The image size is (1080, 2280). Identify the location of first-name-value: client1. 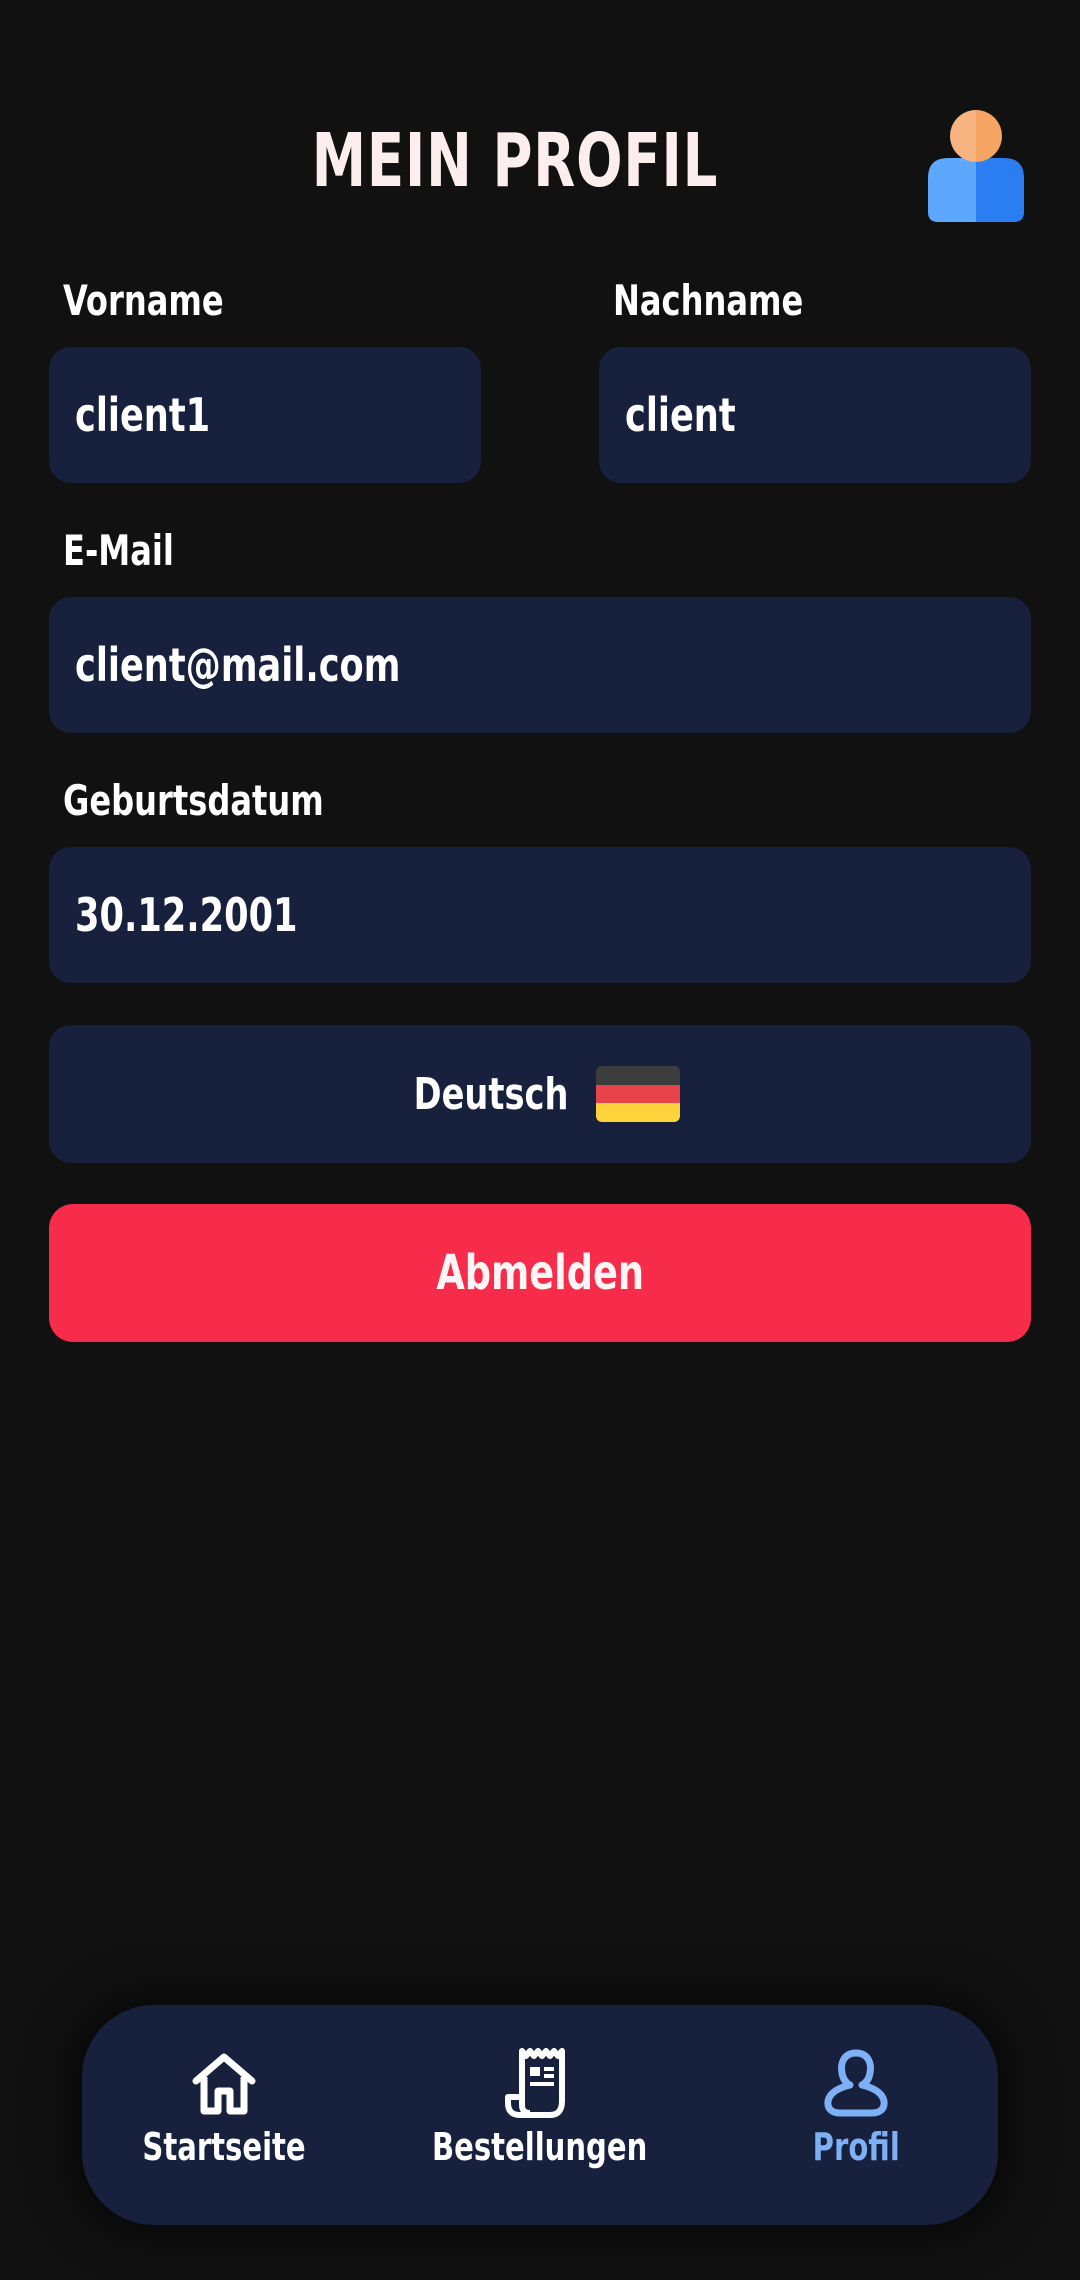
(143, 415).